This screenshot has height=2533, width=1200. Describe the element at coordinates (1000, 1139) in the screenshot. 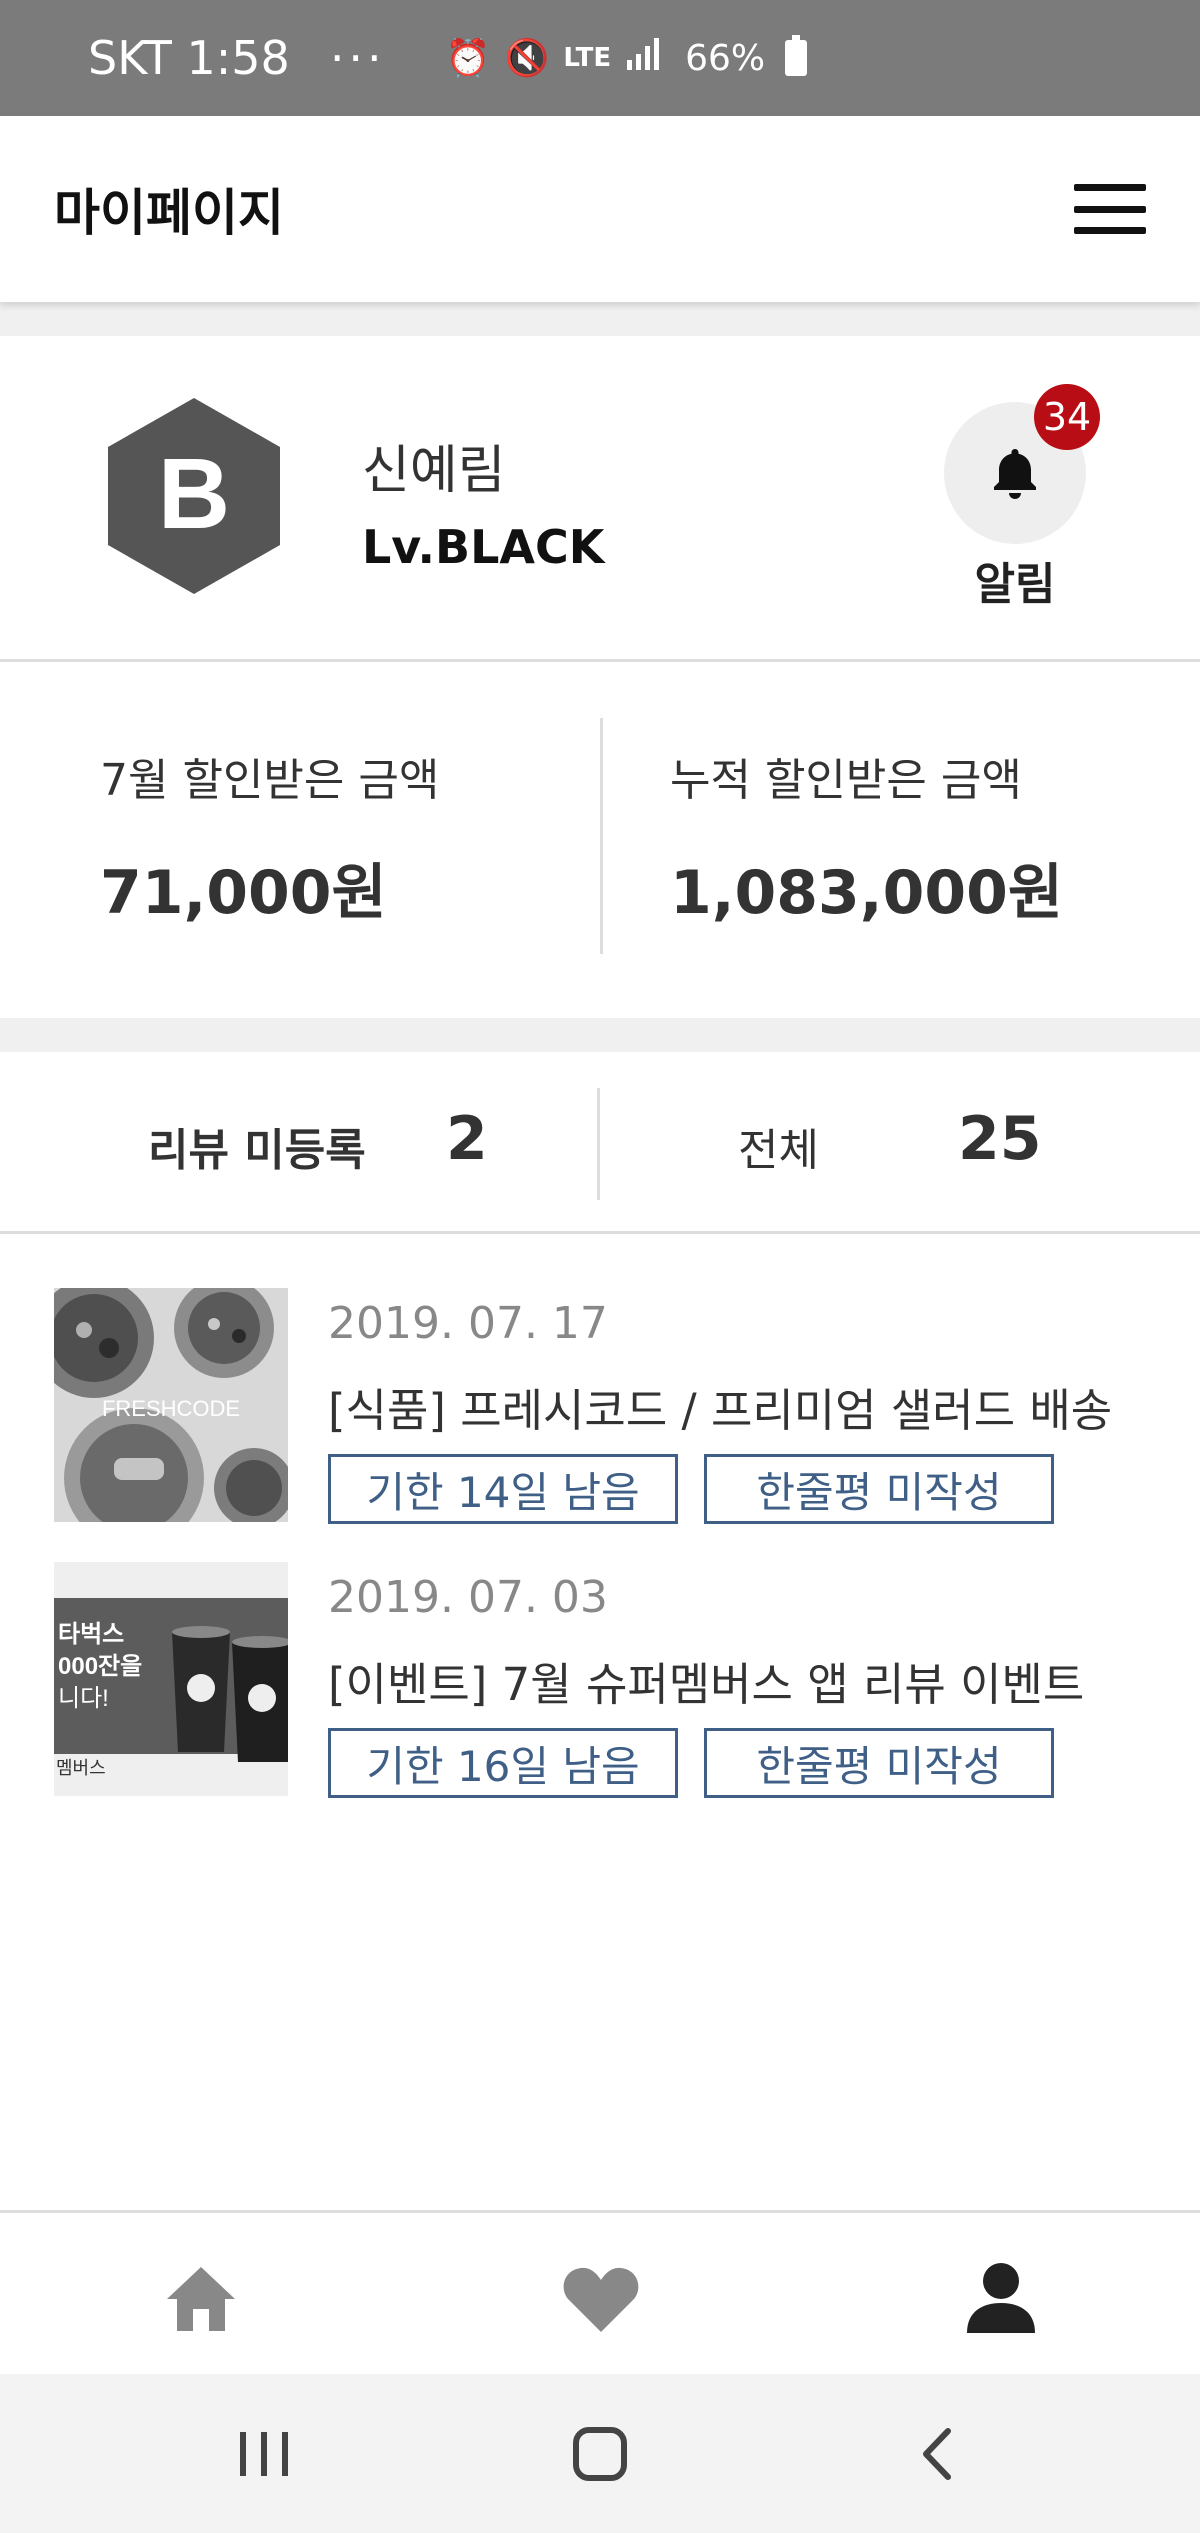

I see `all-reviews-count: 25` at that location.